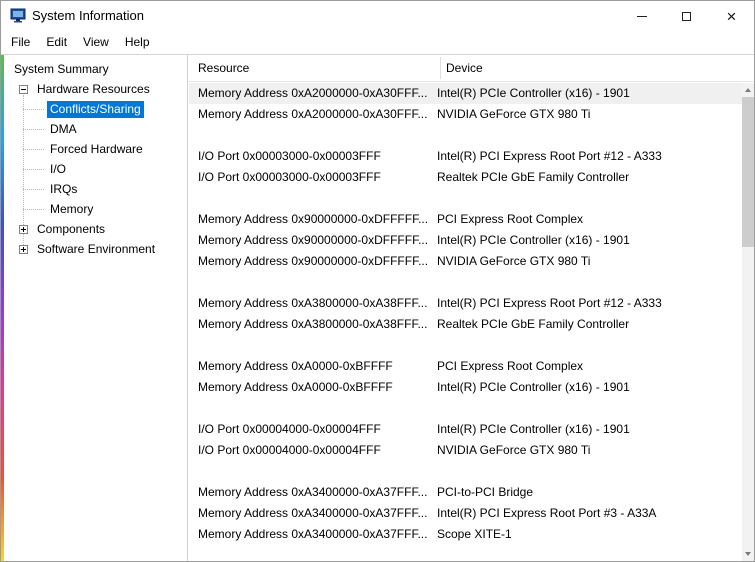 This screenshot has height=562, width=755. Describe the element at coordinates (20, 42) in the screenshot. I see `menu-file: File` at that location.